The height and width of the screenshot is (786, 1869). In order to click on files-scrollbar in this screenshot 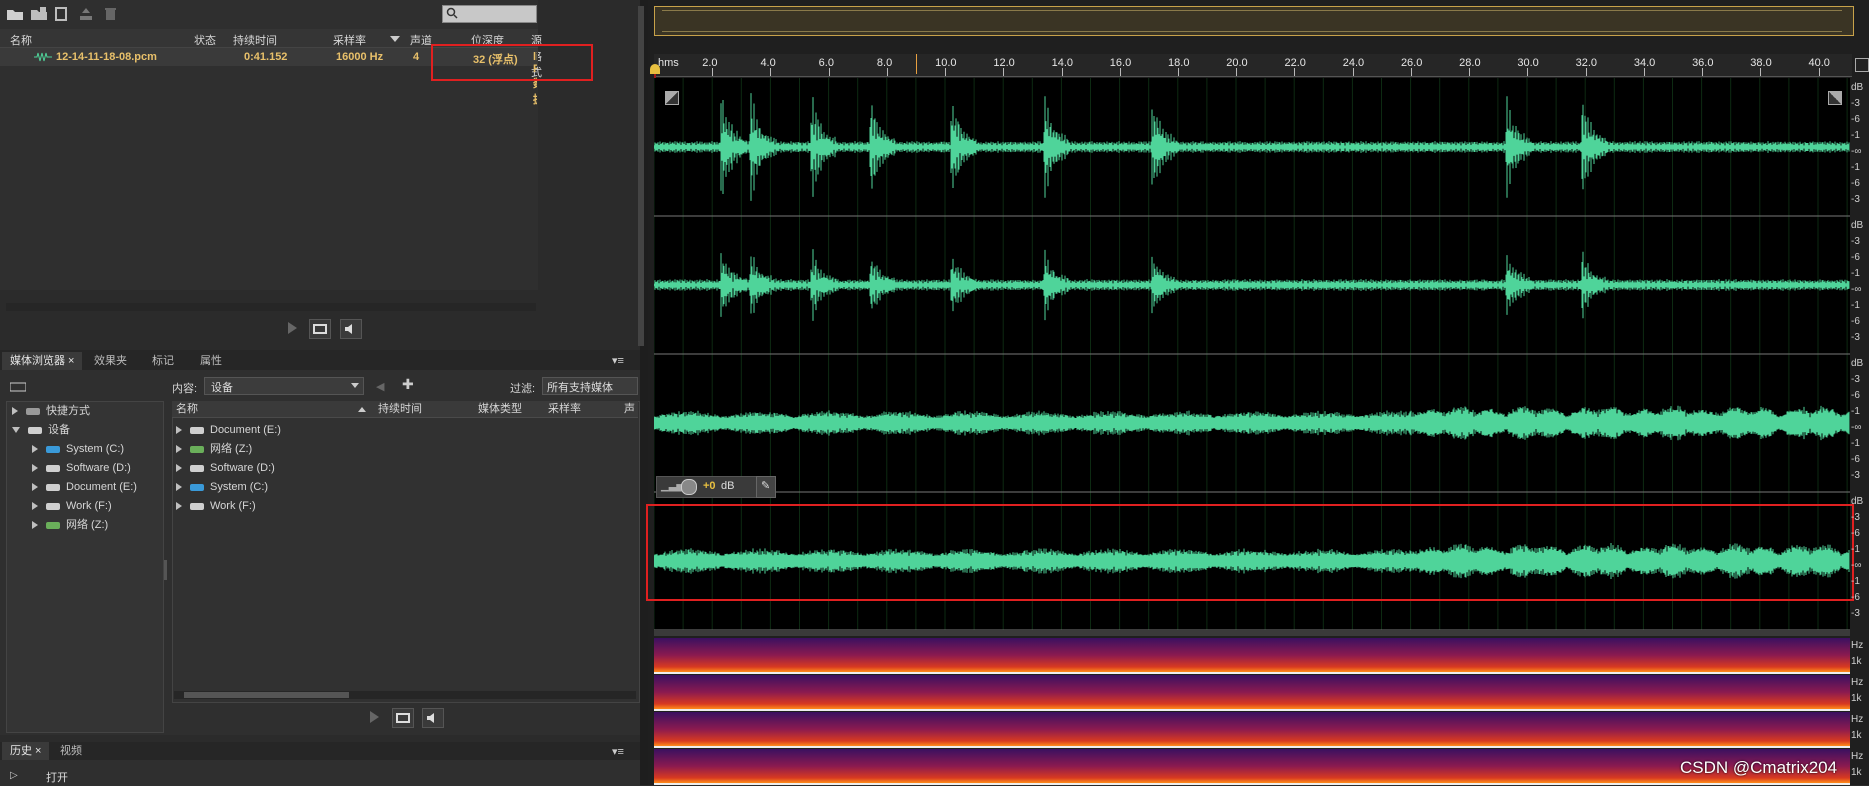, I will do `click(271, 307)`.